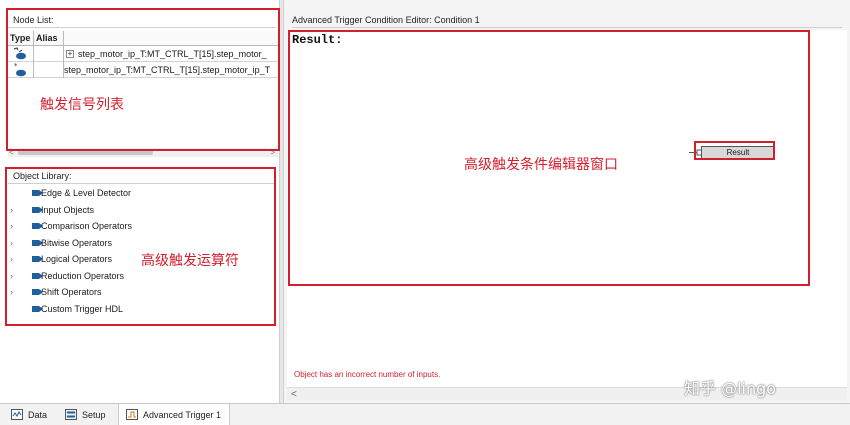 The height and width of the screenshot is (425, 850). What do you see at coordinates (140, 246) in the screenshot?
I see `library-highlight-box` at bounding box center [140, 246].